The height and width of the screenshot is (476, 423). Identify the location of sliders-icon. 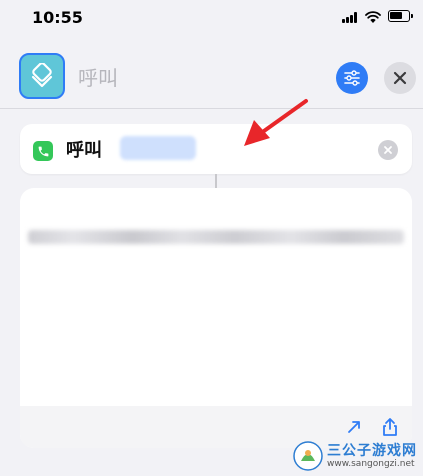
(352, 78).